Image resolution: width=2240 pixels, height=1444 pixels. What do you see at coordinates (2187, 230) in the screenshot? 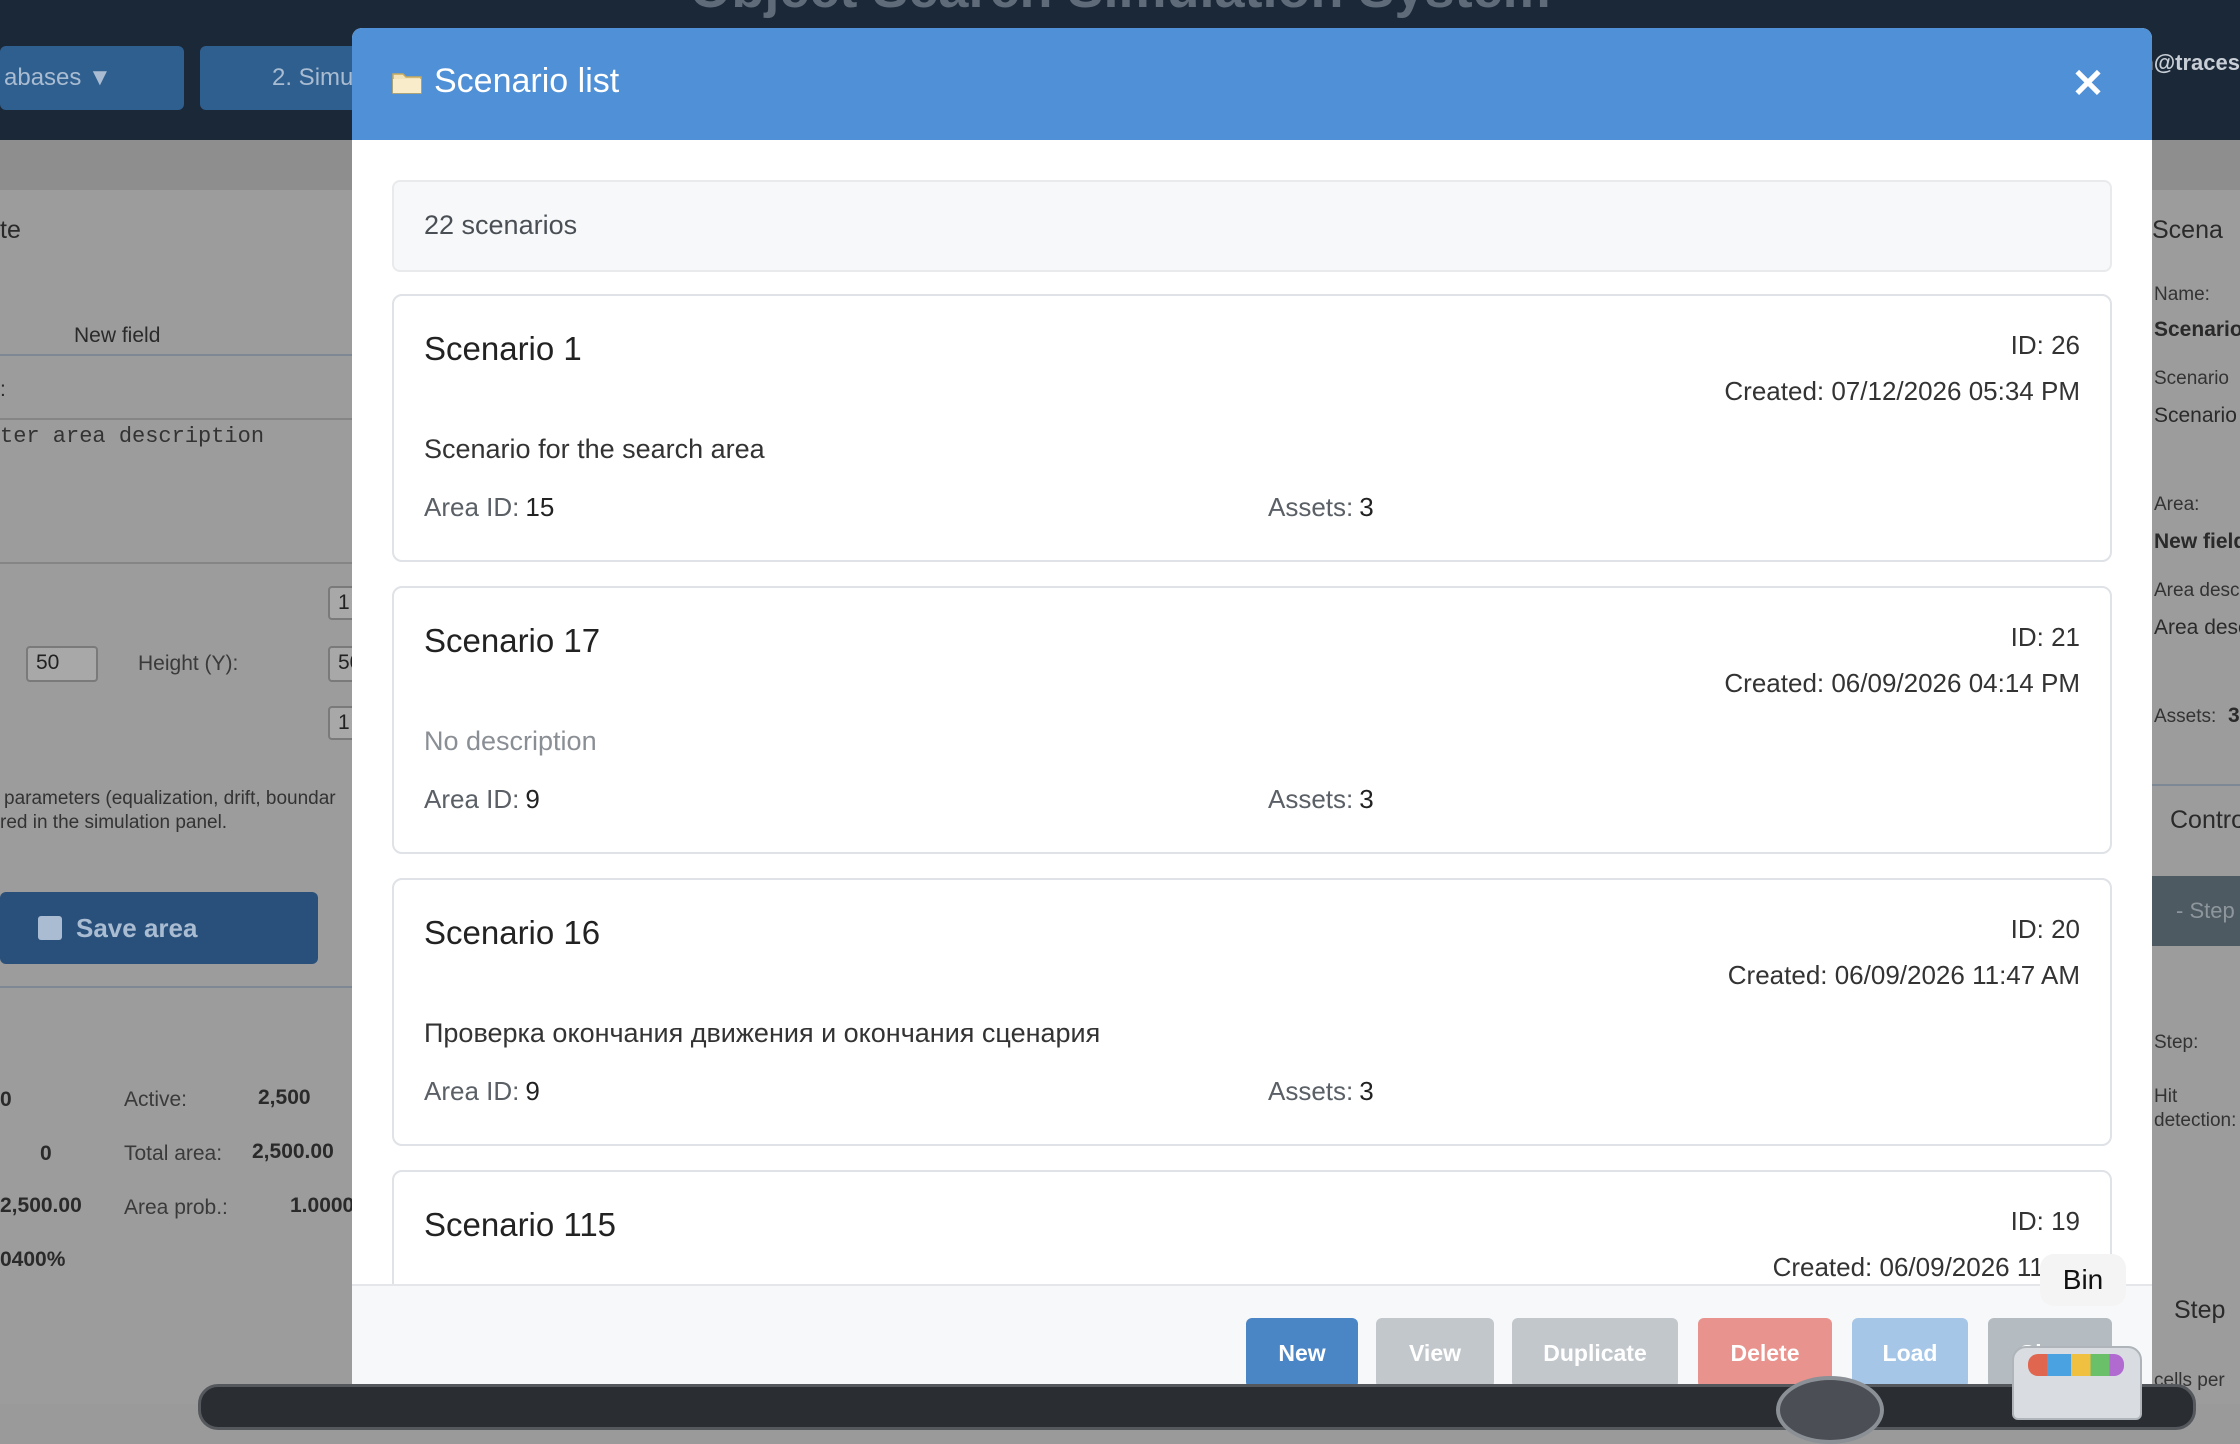
I see `scenario-panel-title: Scena` at bounding box center [2187, 230].